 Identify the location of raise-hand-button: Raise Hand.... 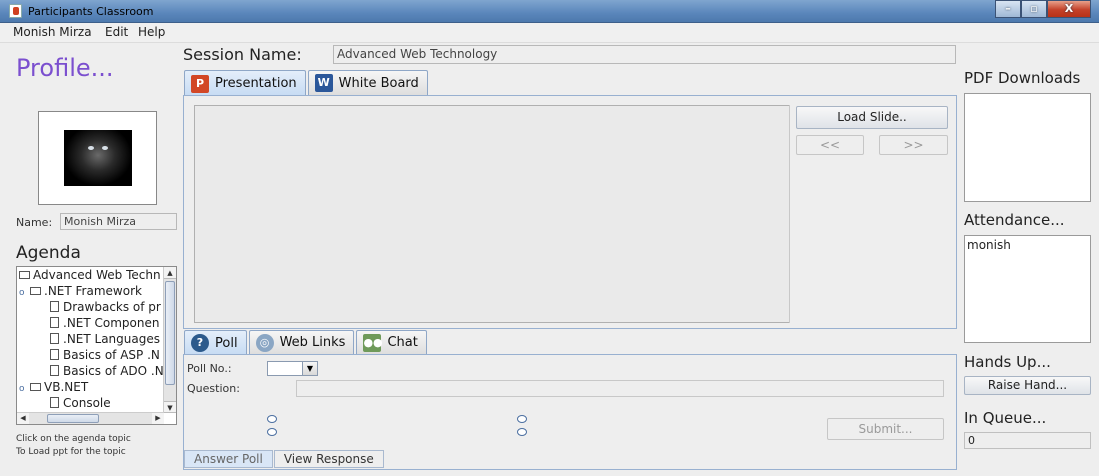
(1027, 385).